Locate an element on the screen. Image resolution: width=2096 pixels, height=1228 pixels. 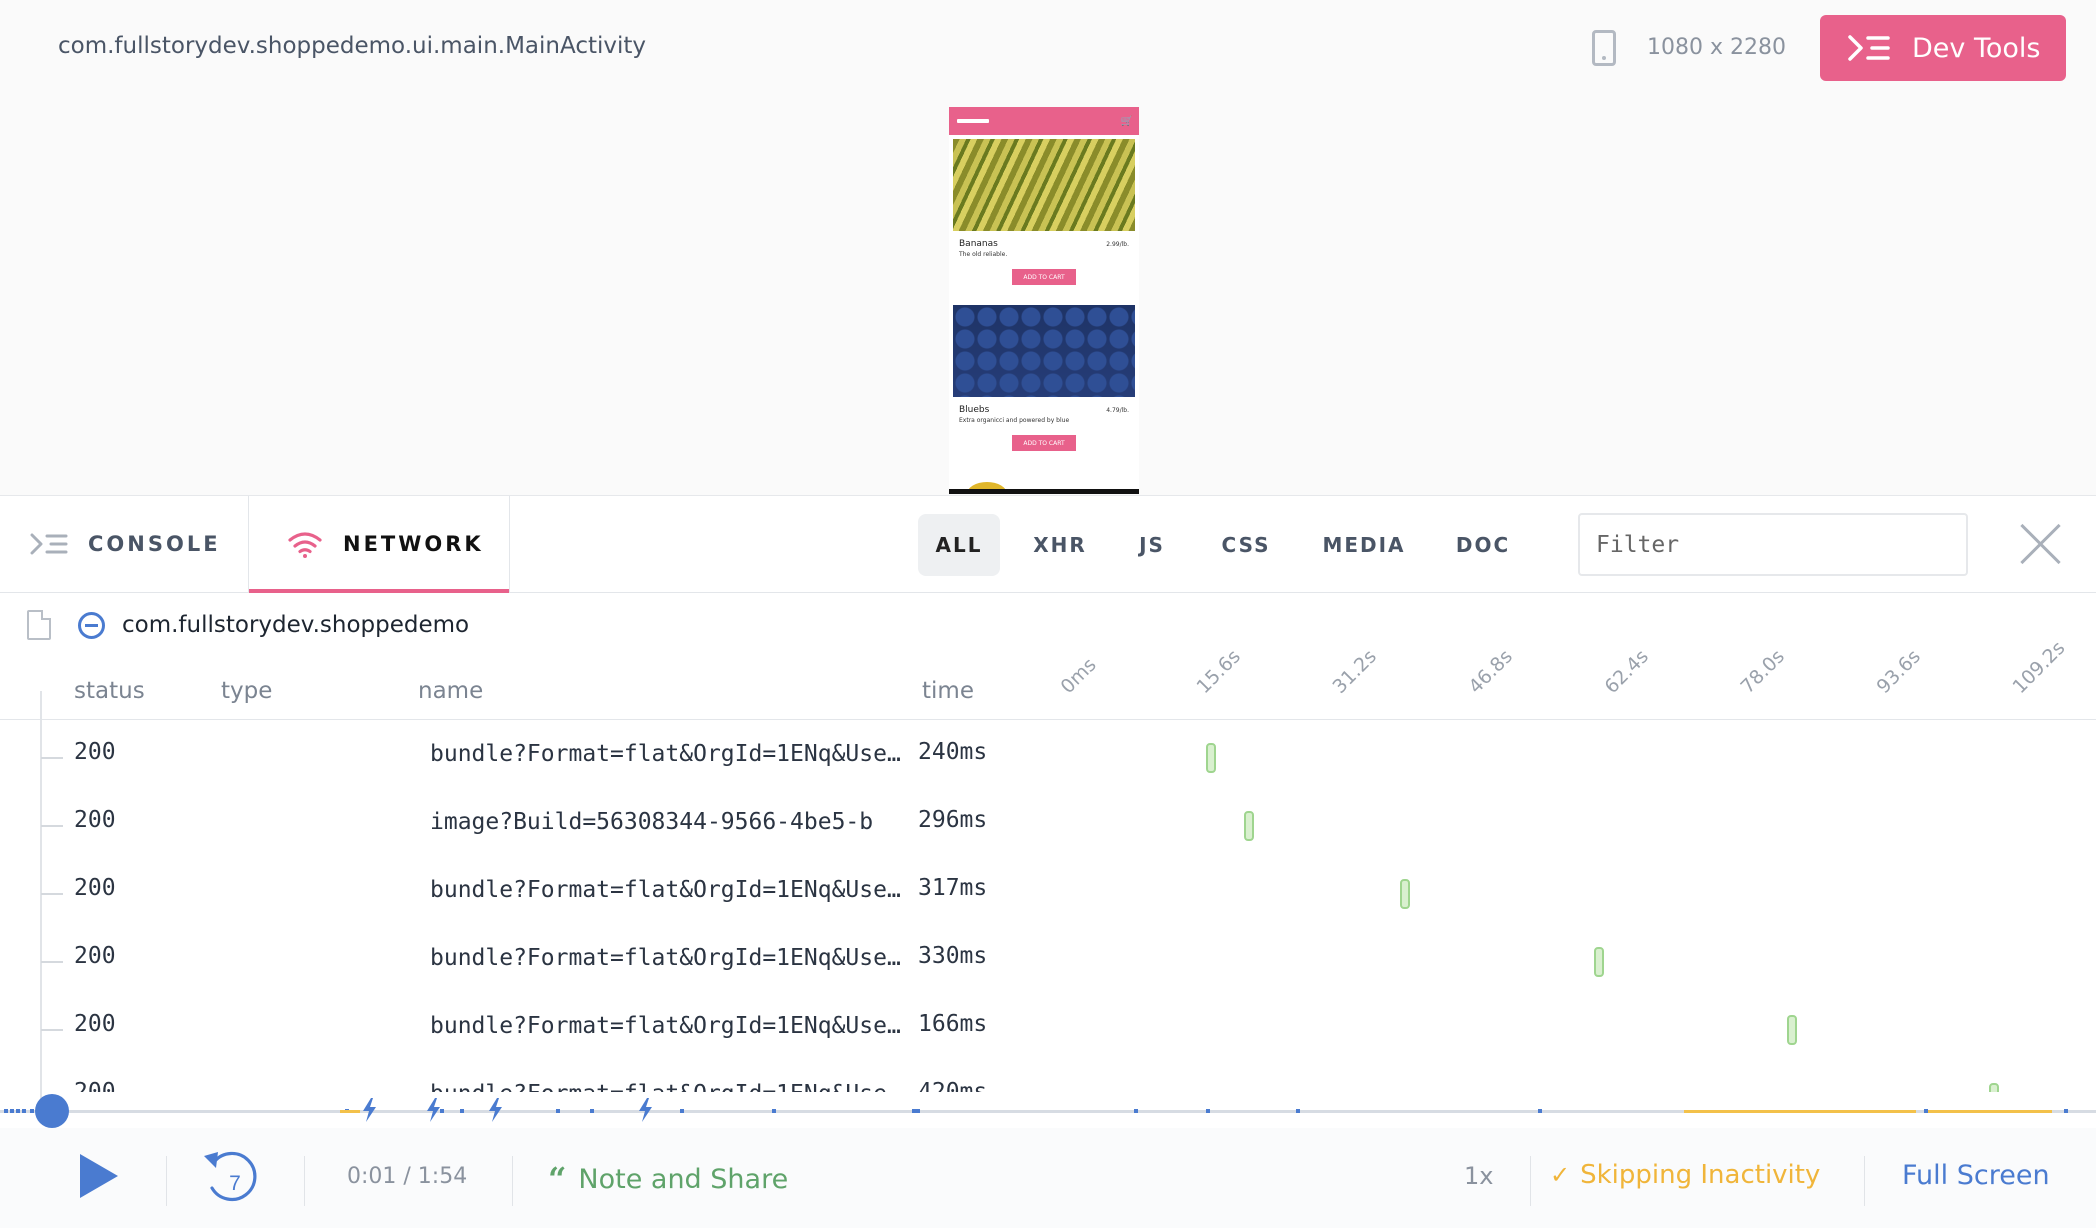
request-time: 296ms is located at coordinates (953, 820).